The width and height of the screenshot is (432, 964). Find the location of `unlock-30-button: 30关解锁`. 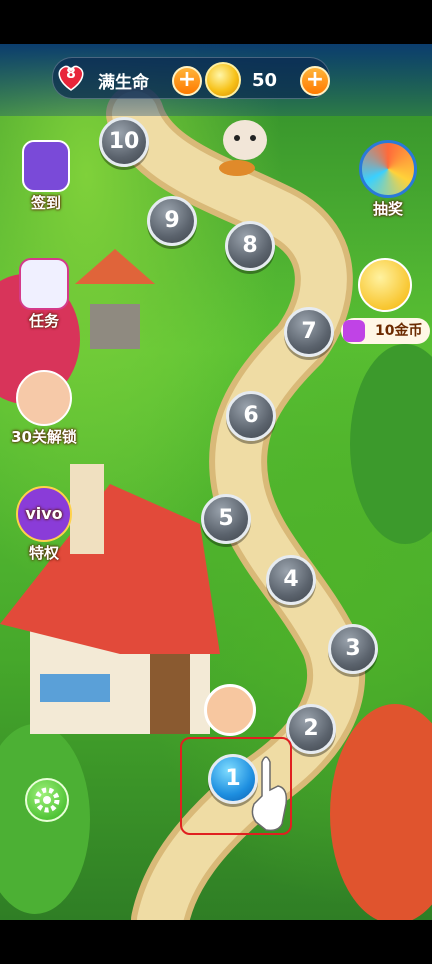

unlock-30-button: 30关解锁 is located at coordinates (44, 408).